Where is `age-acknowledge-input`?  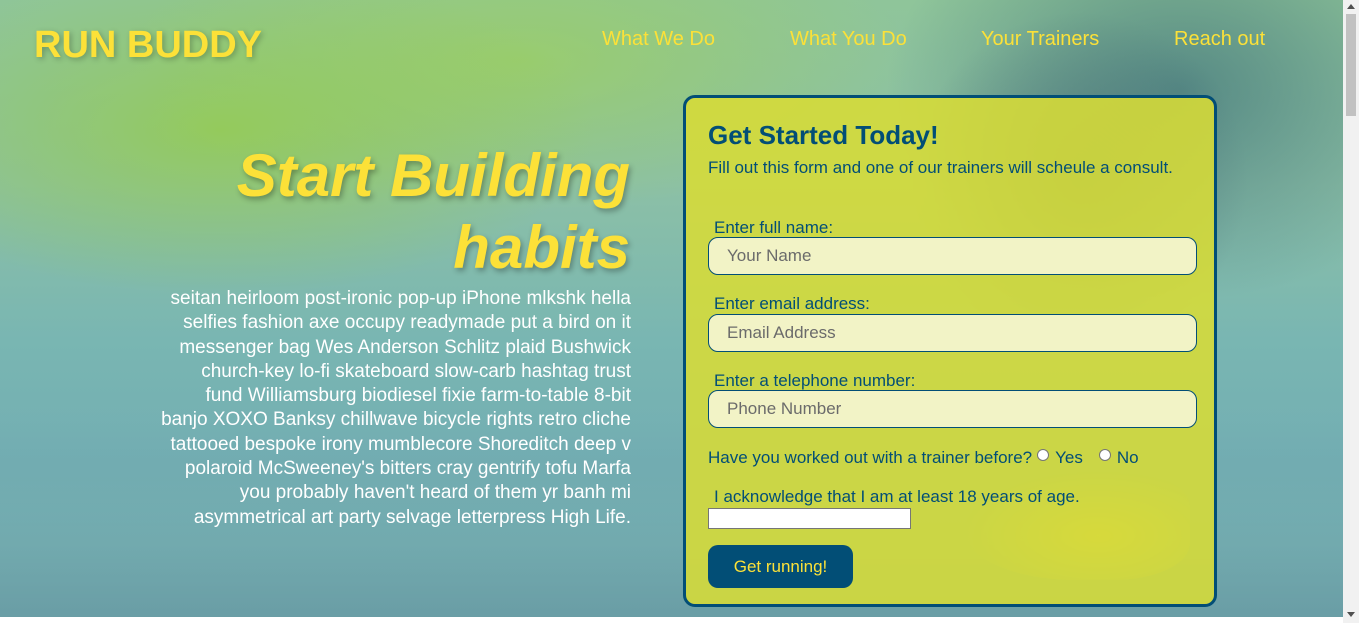
age-acknowledge-input is located at coordinates (809, 518).